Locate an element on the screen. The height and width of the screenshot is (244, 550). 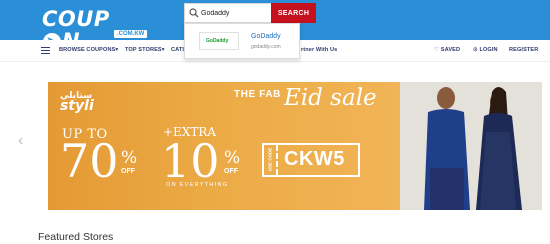
heart-icon: ♡ is located at coordinates (437, 50).